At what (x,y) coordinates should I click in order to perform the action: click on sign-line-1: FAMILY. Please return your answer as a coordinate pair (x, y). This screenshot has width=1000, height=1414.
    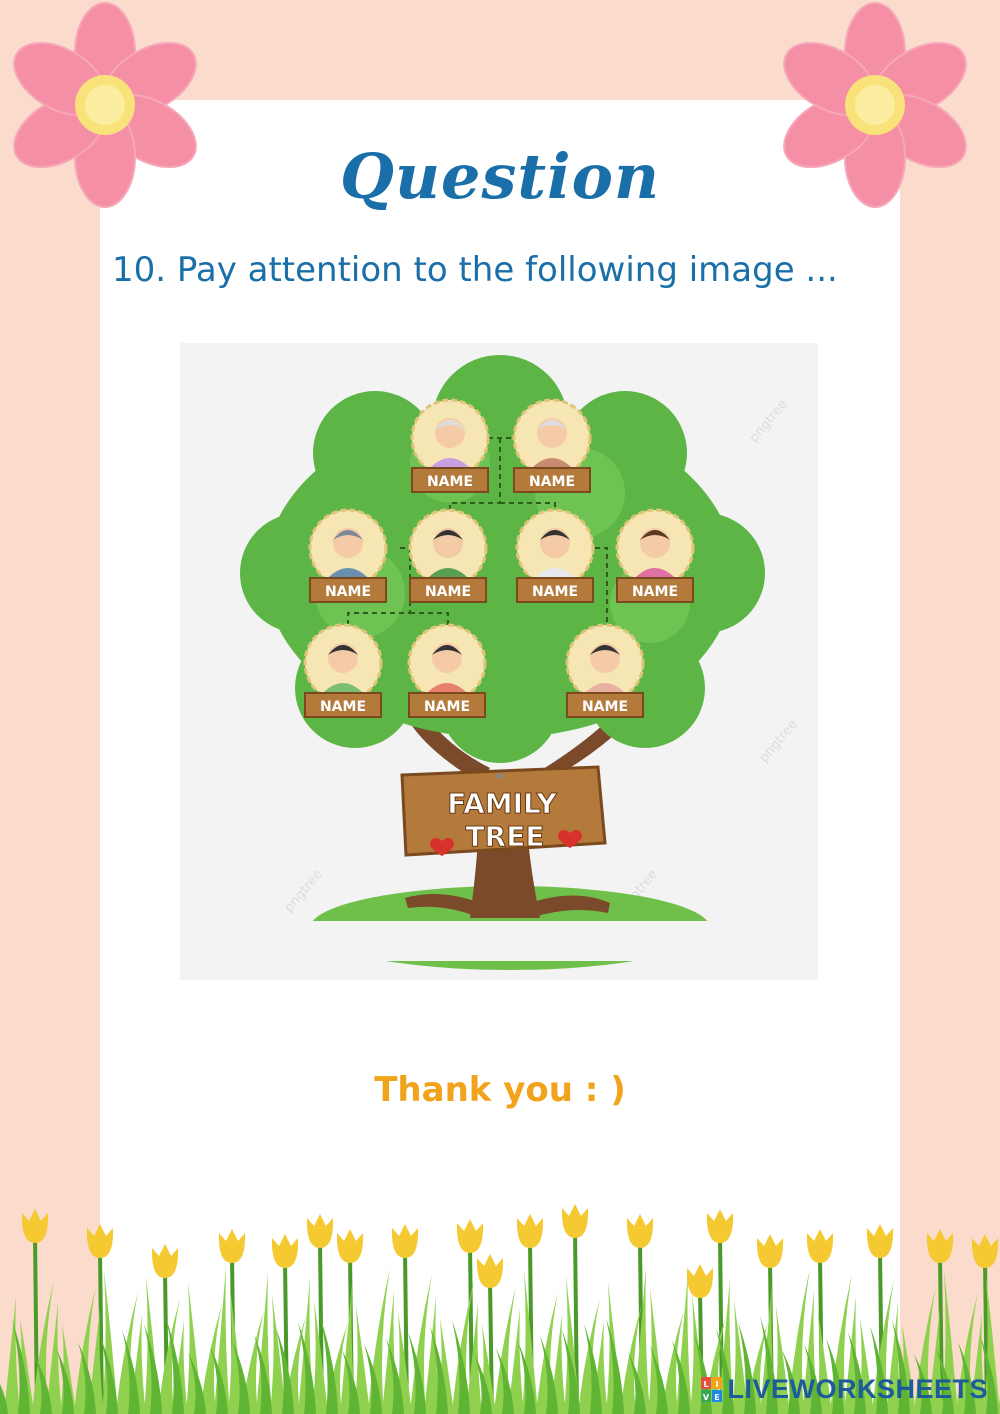
    Looking at the image, I should click on (502, 803).